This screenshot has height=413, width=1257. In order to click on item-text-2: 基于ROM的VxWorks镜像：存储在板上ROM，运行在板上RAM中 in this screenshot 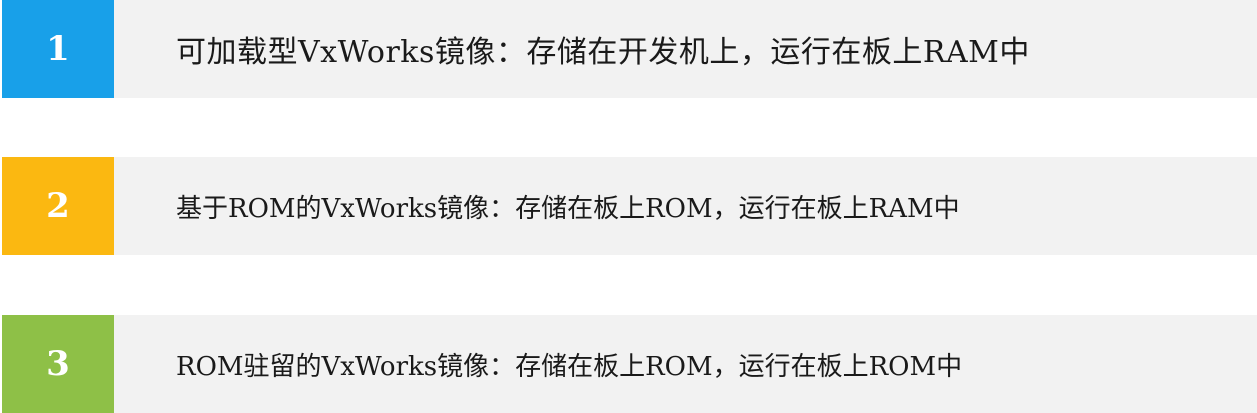, I will do `click(568, 208)`.